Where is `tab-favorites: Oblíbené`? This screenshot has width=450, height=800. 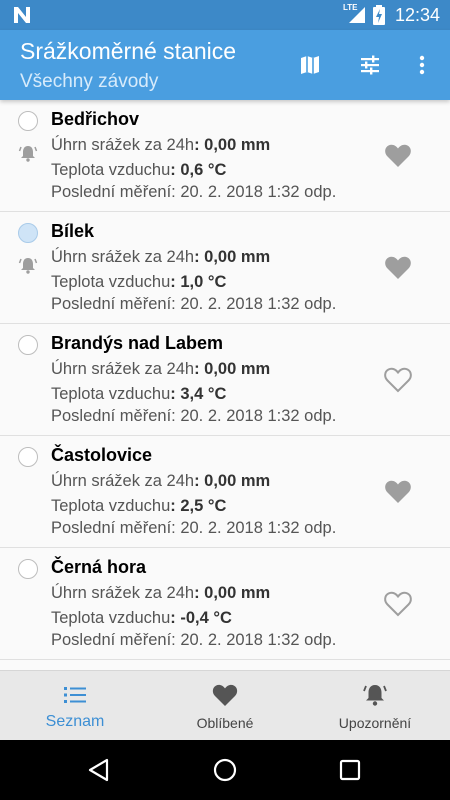
tab-favorites: Oblíbené is located at coordinates (225, 705).